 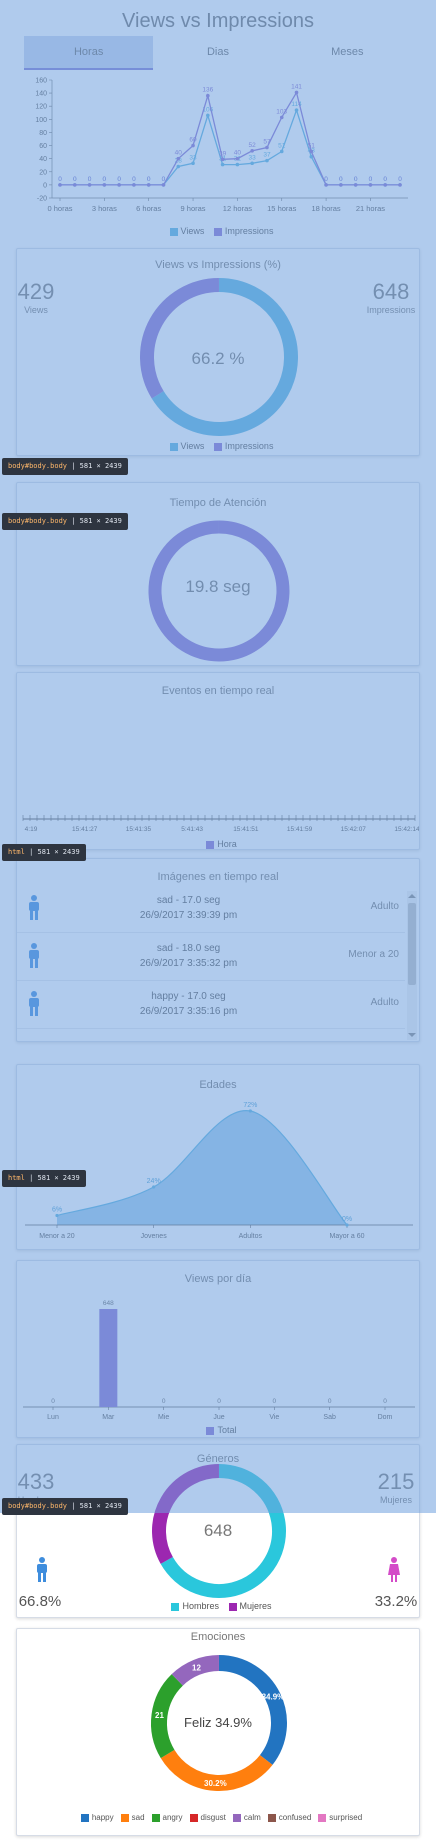 I want to click on slice-mujeres, so click(x=186, y=1514).